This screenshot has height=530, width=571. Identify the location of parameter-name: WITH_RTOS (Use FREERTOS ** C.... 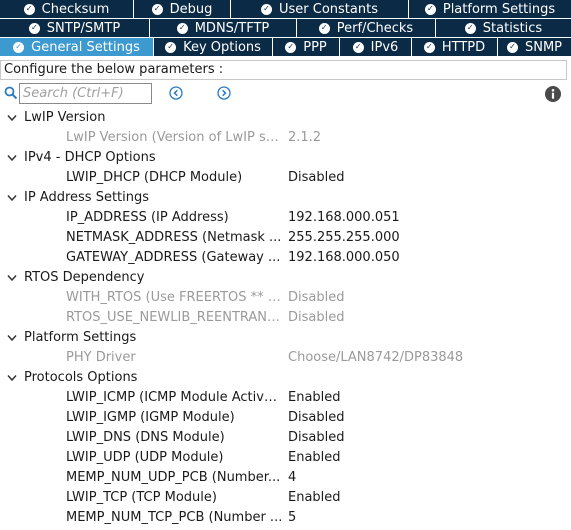
(175, 297).